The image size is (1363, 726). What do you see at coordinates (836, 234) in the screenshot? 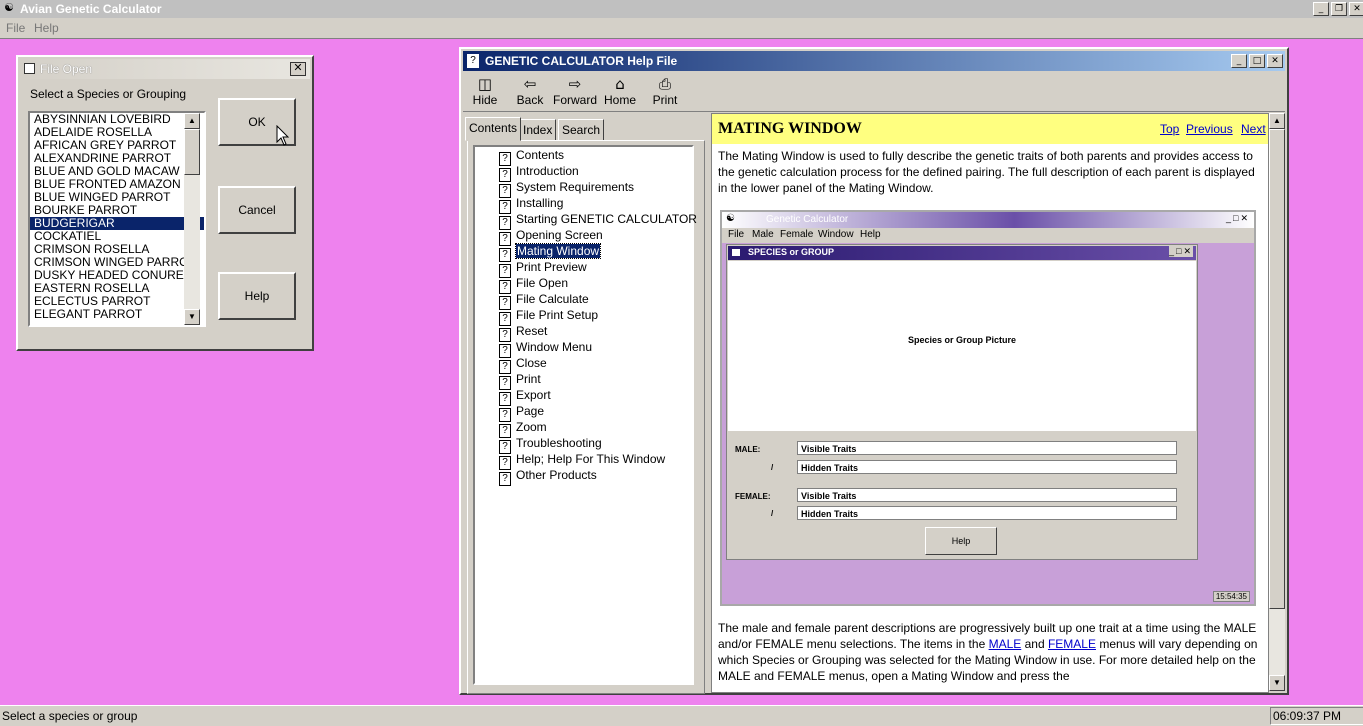
I see `embed-menu-window: Window` at bounding box center [836, 234].